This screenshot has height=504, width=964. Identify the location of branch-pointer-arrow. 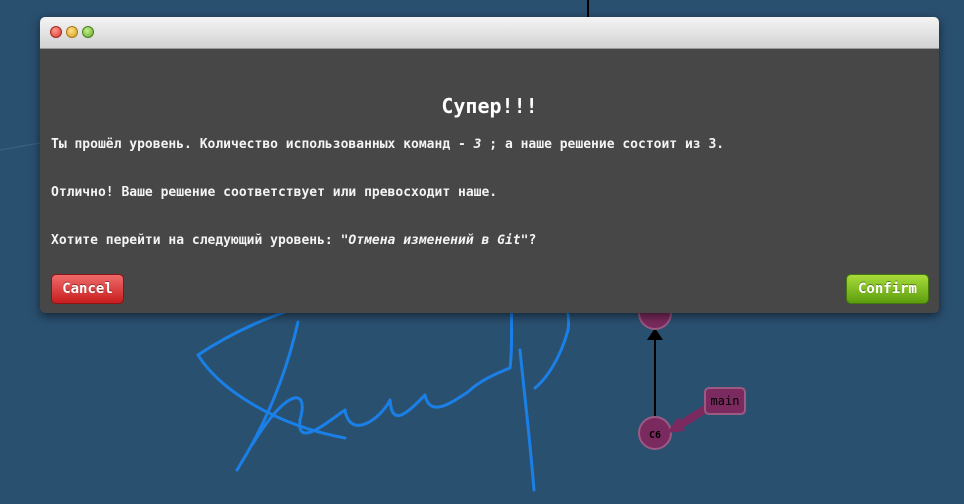
(693, 416).